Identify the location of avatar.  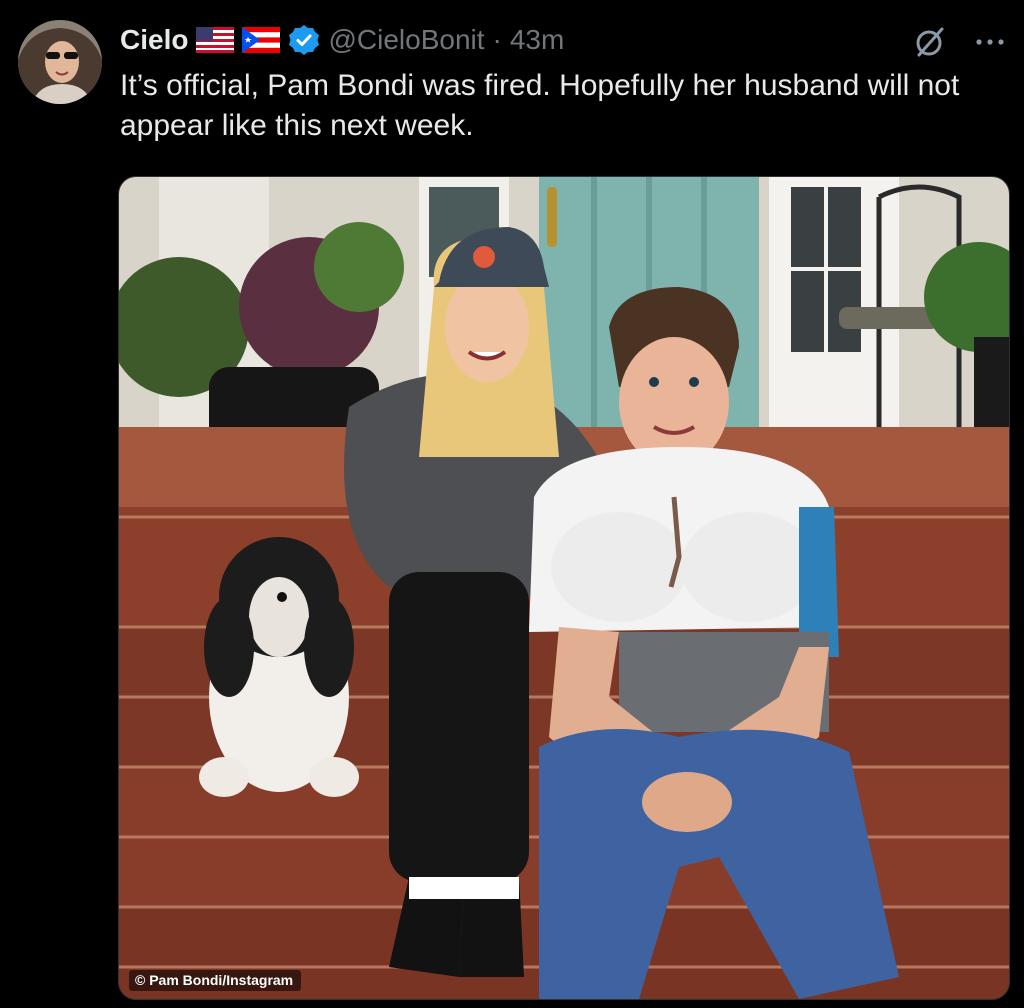
(60, 62).